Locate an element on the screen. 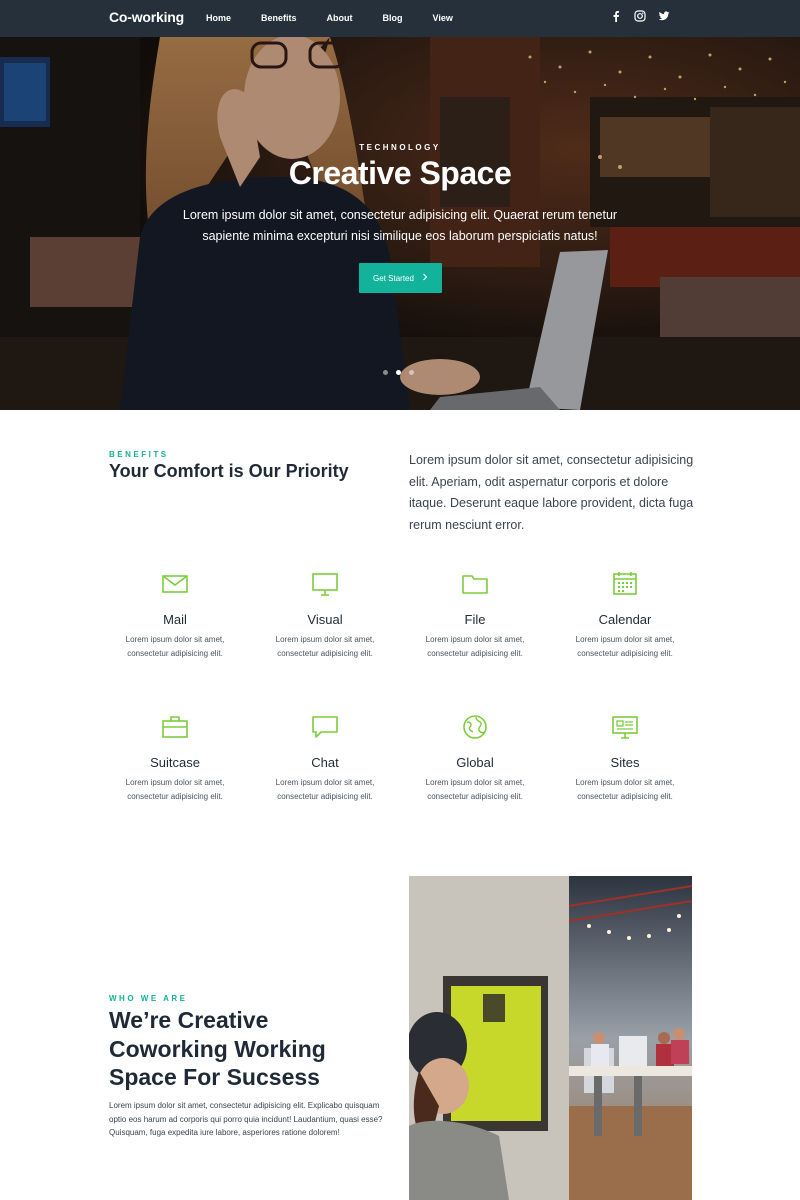 The image size is (800, 1200). brand-logo: Co-working is located at coordinates (146, 17).